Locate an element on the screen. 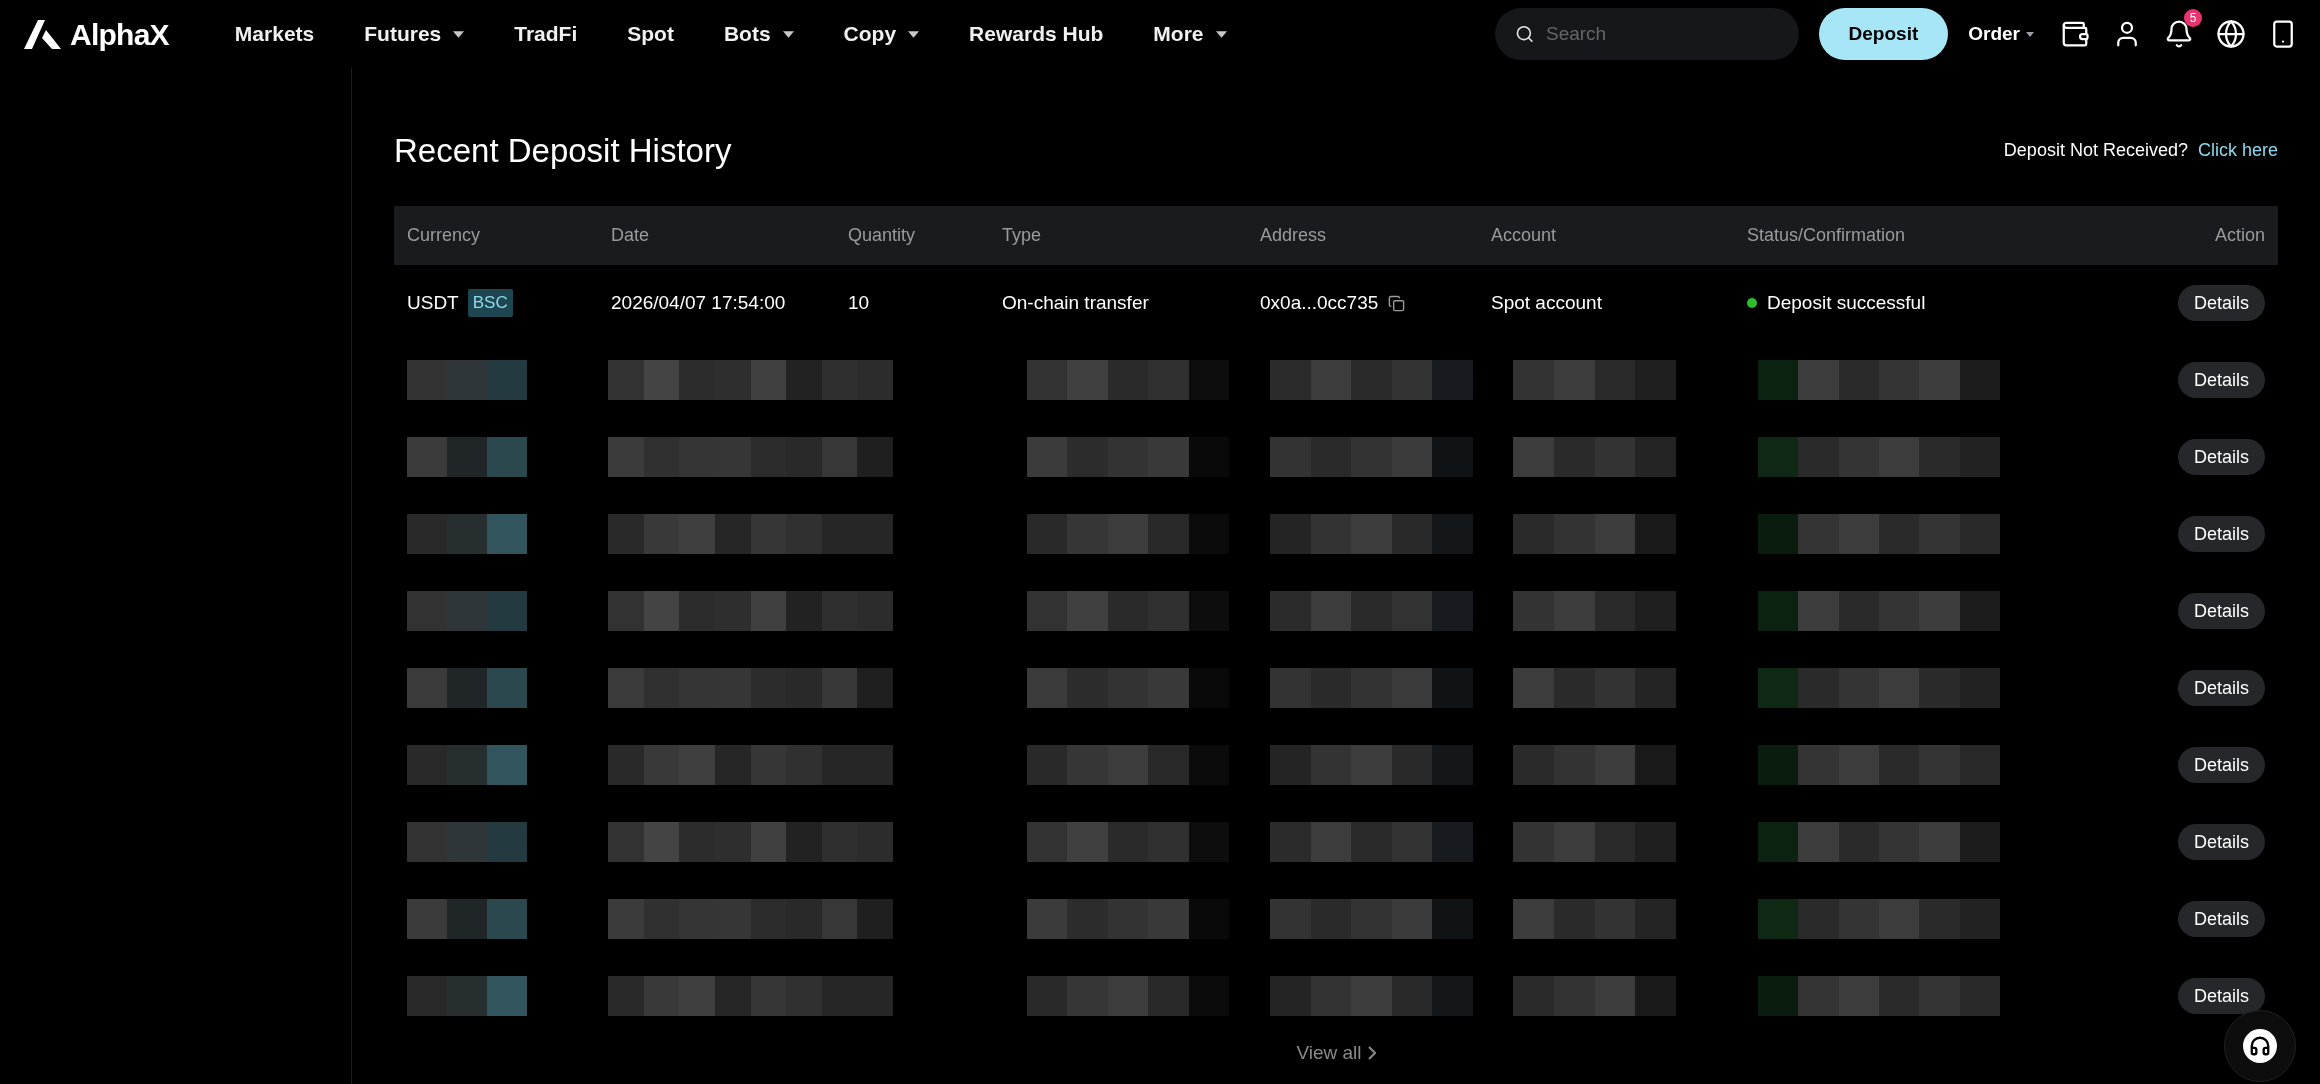 This screenshot has height=1084, width=2320. help-link: Click here is located at coordinates (2237, 151).